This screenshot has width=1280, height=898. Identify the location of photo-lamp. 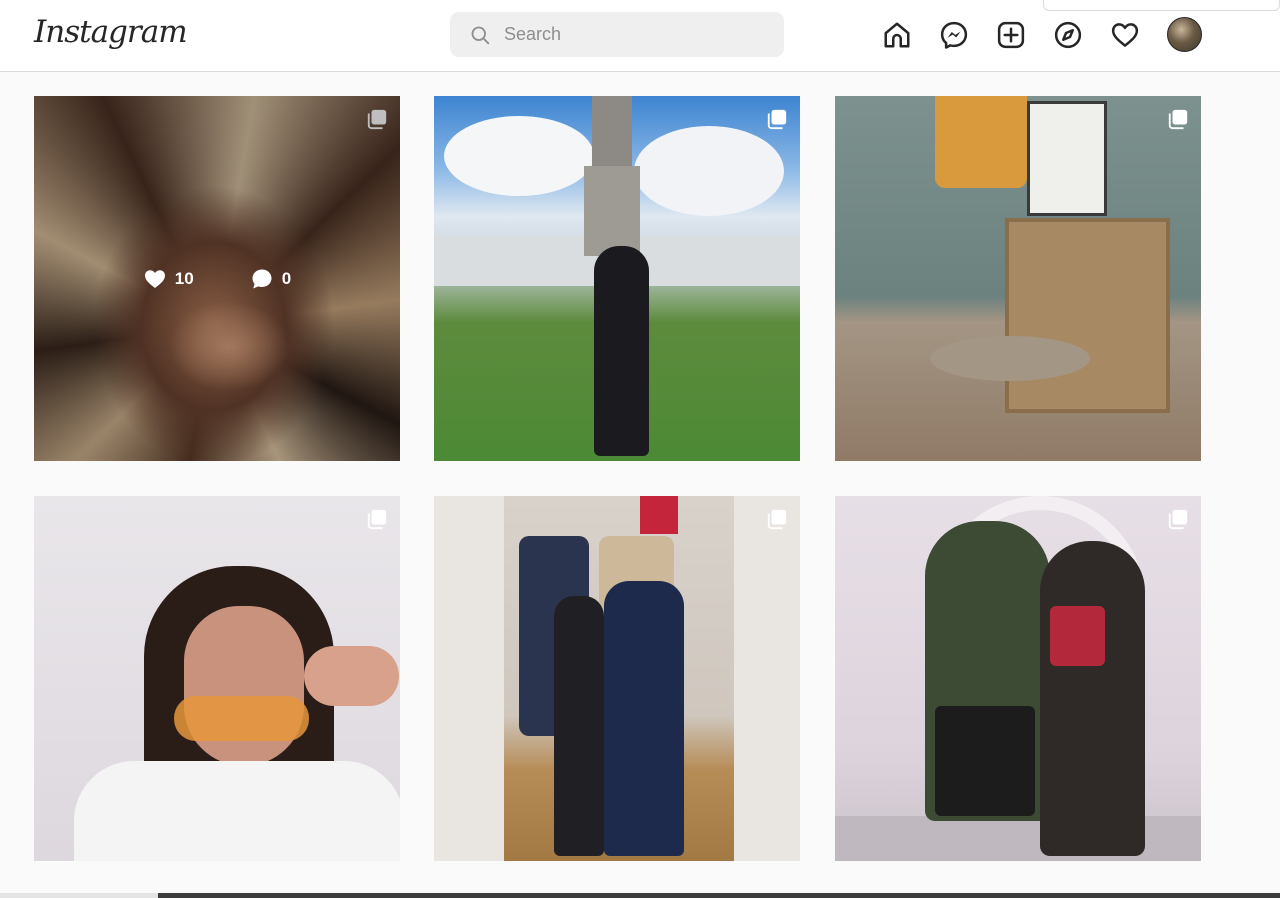
(981, 142).